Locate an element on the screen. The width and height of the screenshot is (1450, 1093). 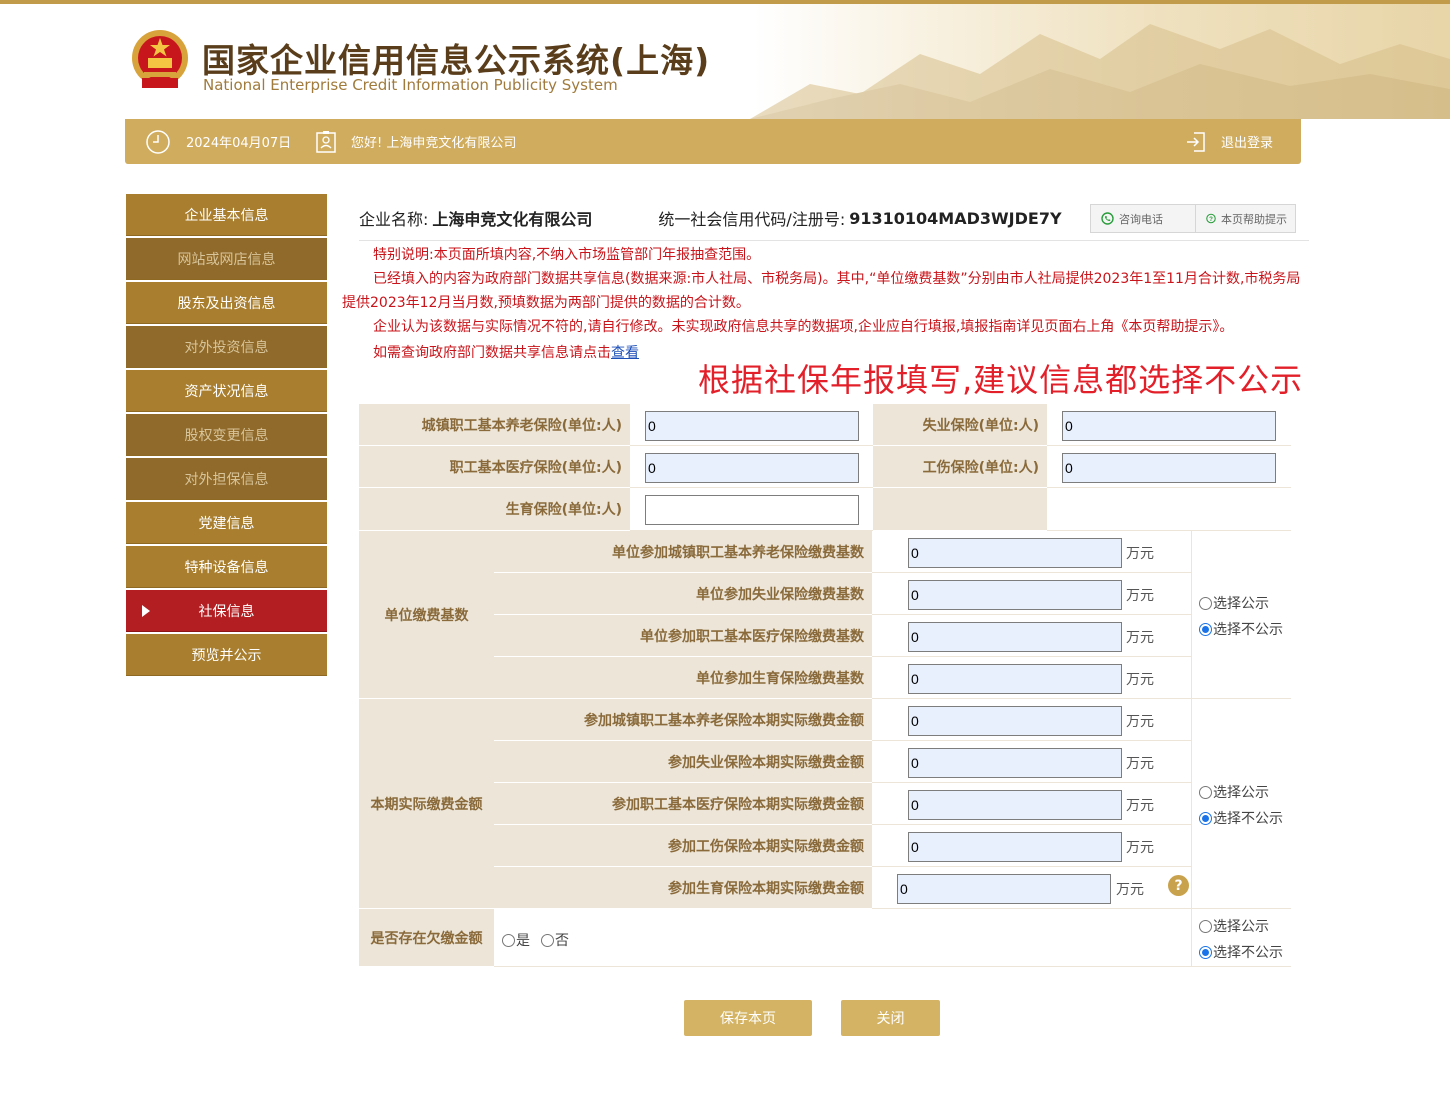
user-display: 您好! 上海申竞文化有限公司 is located at coordinates (415, 141).